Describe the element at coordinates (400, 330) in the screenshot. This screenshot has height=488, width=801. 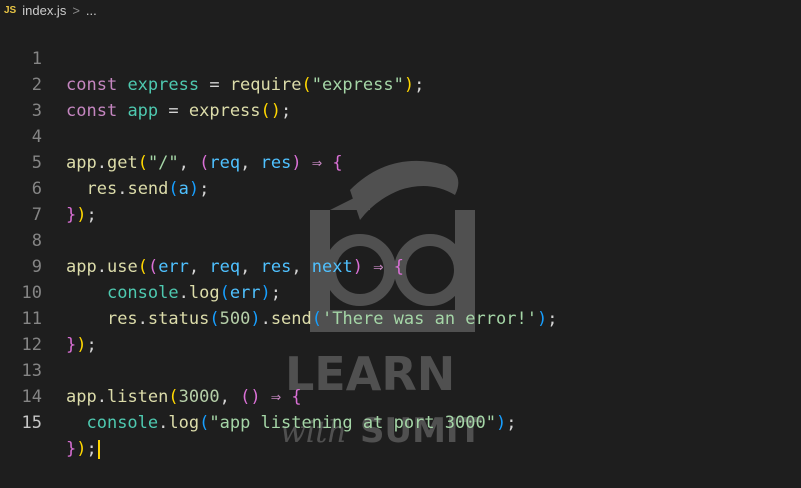
I see `code-line: 12` at that location.